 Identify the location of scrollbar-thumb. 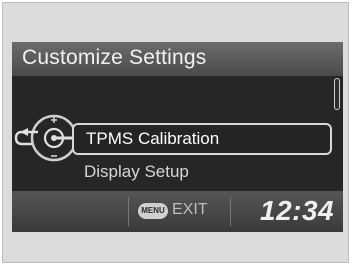
(337, 94).